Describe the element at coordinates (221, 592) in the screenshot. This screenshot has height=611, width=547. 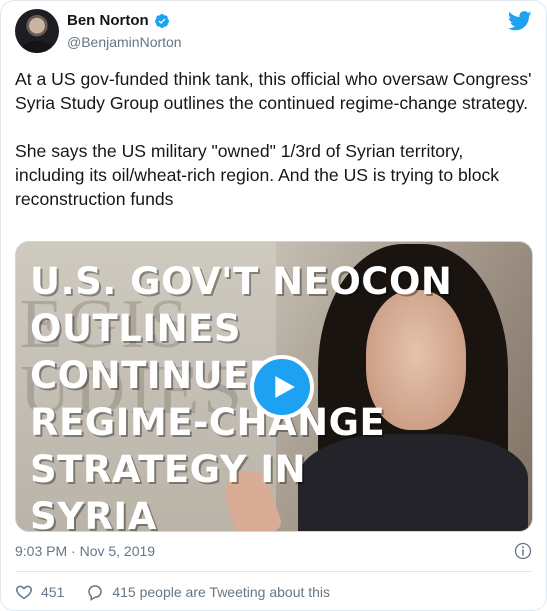
I see `tweeting-count-text: 415 people are Tweeting about this` at that location.